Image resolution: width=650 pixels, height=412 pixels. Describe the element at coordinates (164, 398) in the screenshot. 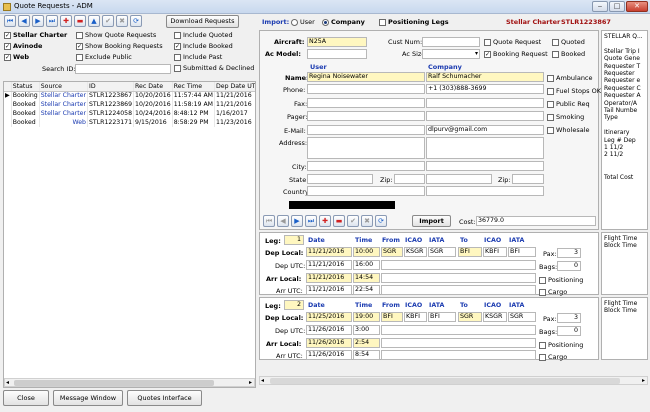

I see `quotes-interface-button: Quotes Interface` at that location.